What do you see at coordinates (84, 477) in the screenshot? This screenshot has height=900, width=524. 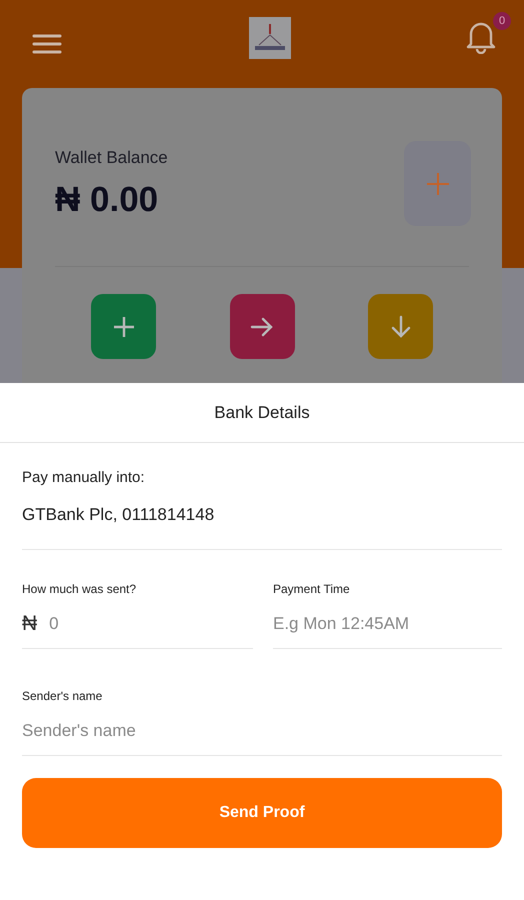 I see `instruction-text: Pay manually into:` at bounding box center [84, 477].